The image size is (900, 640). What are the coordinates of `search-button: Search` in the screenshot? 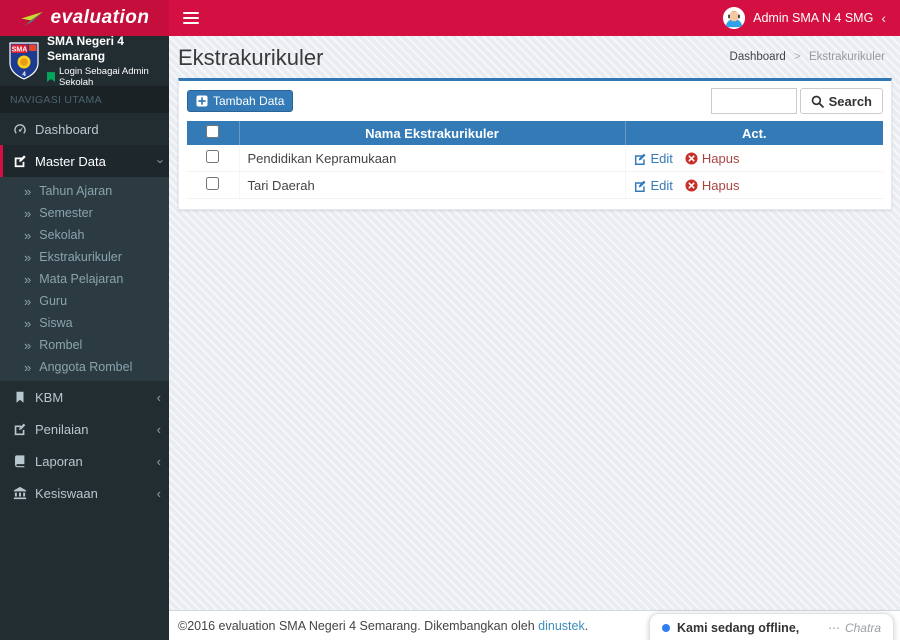 It's located at (841, 101).